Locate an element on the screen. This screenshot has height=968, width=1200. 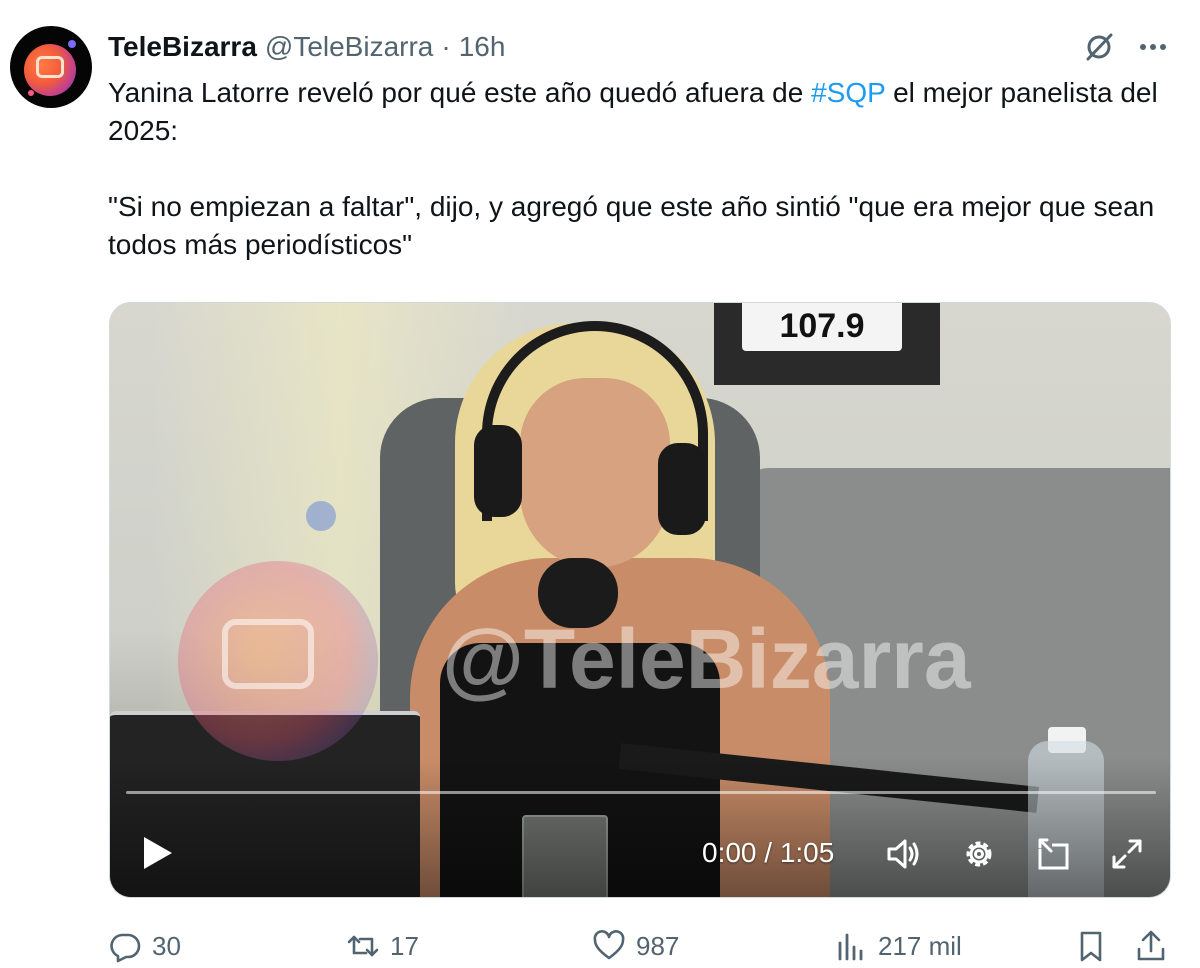
repost-count: 17 is located at coordinates (404, 945).